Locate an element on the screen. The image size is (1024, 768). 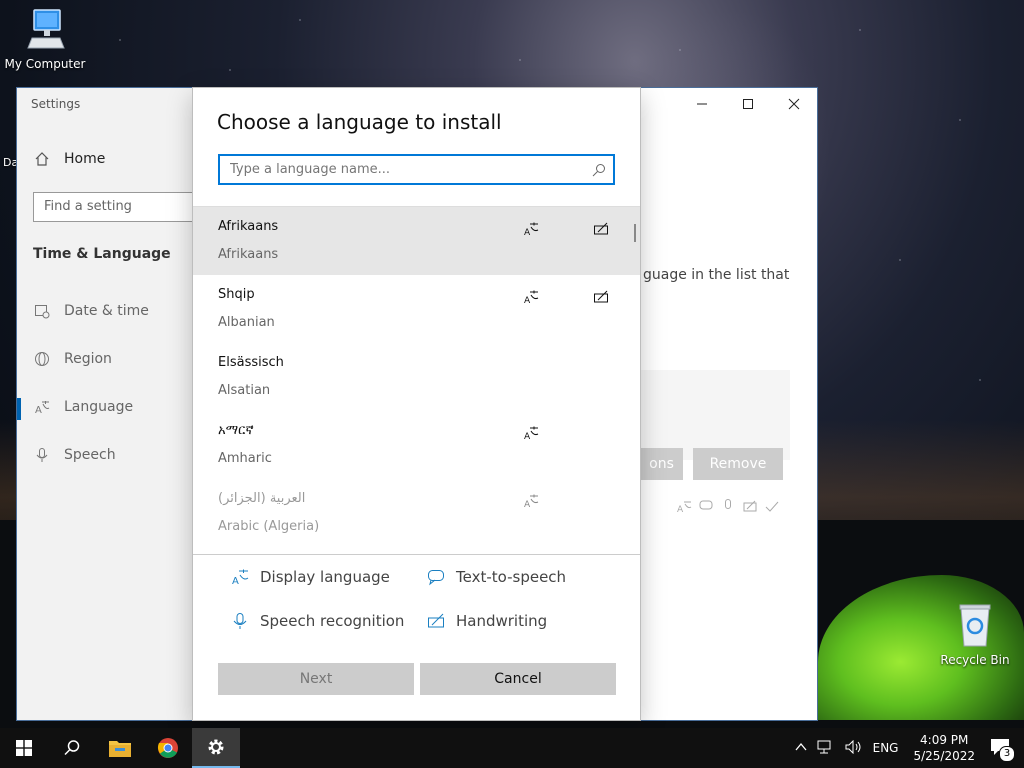
windows-logo-icon is located at coordinates (24, 748).